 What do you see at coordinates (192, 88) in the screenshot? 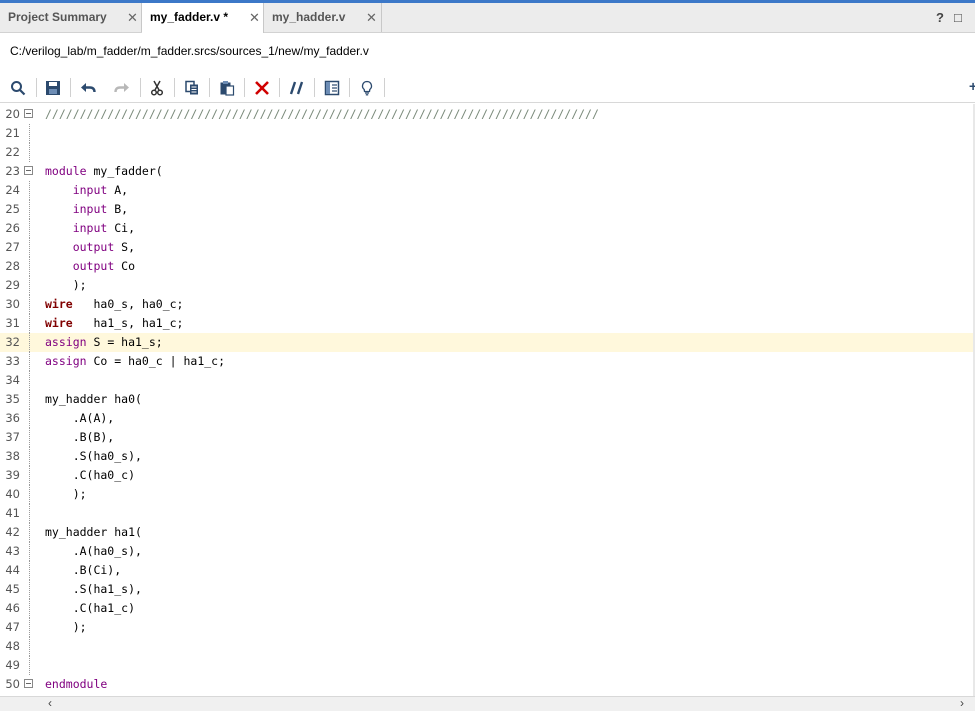
I see `copy-icon` at bounding box center [192, 88].